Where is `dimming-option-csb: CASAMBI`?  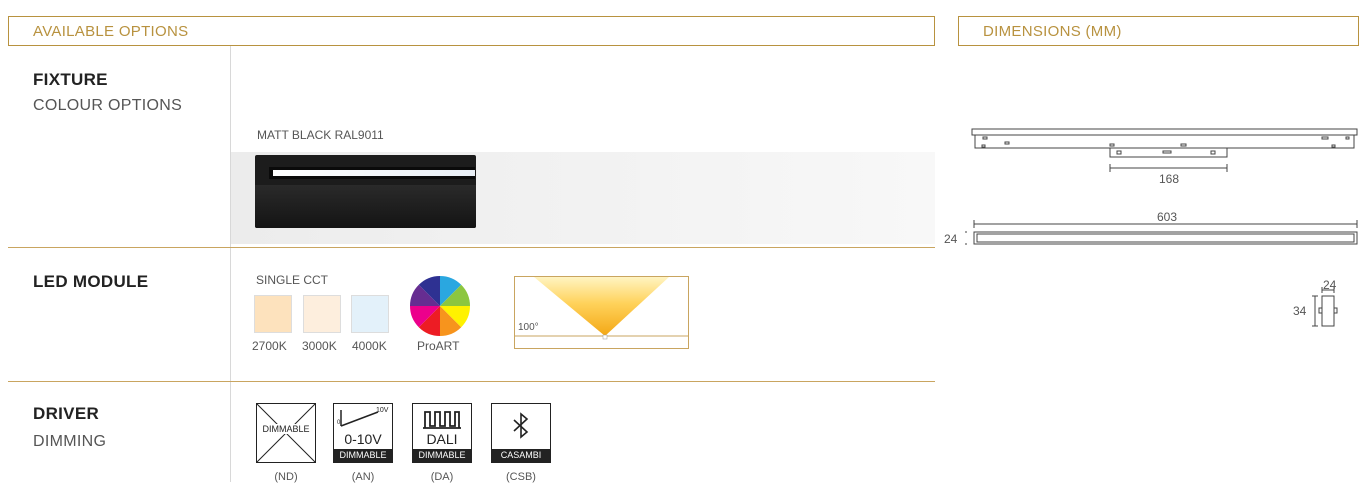 dimming-option-csb: CASAMBI is located at coordinates (521, 433).